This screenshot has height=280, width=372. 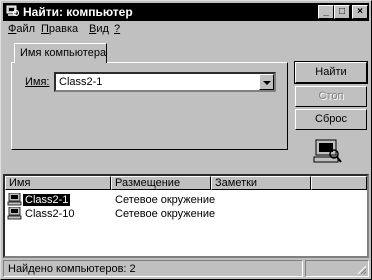 I want to click on title-bar: Найти: компьютер _ □ ×, so click(x=186, y=12).